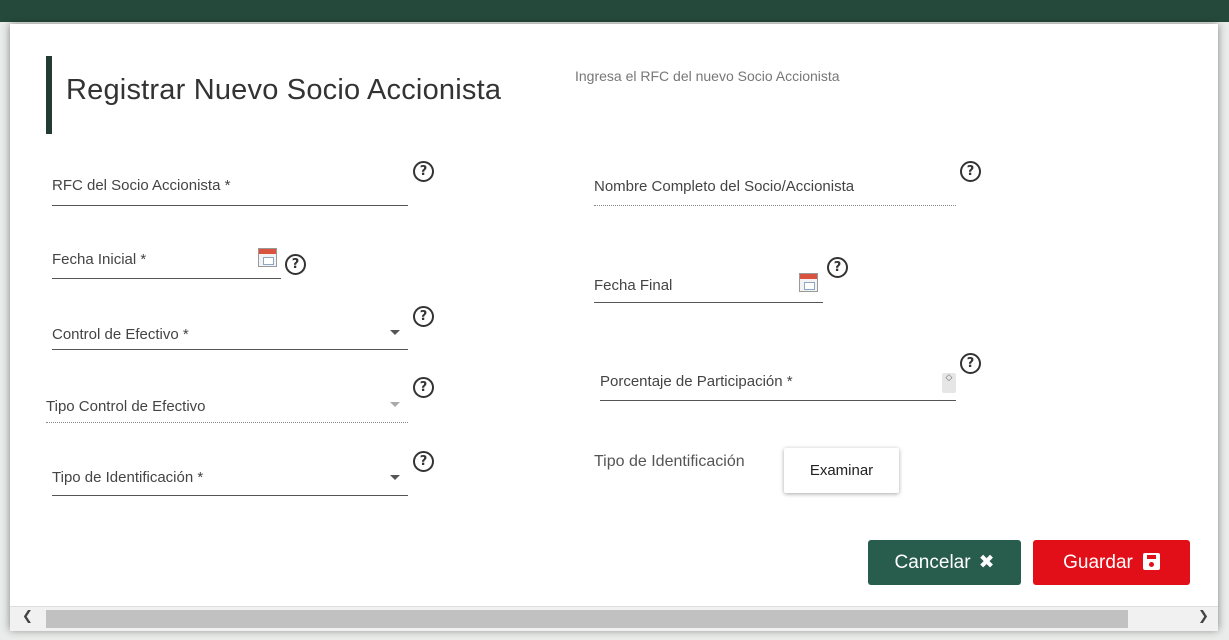  What do you see at coordinates (166, 278) in the screenshot?
I see `fecha-inicial-input` at bounding box center [166, 278].